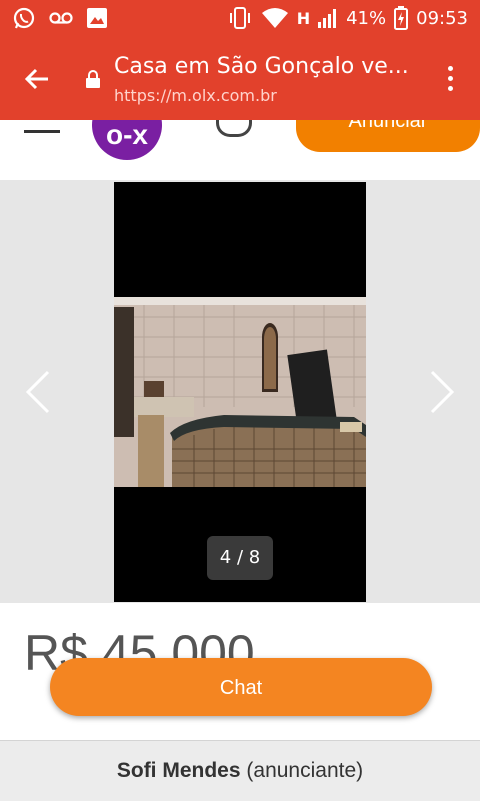  What do you see at coordinates (303, 18) in the screenshot?
I see `network-type: H` at bounding box center [303, 18].